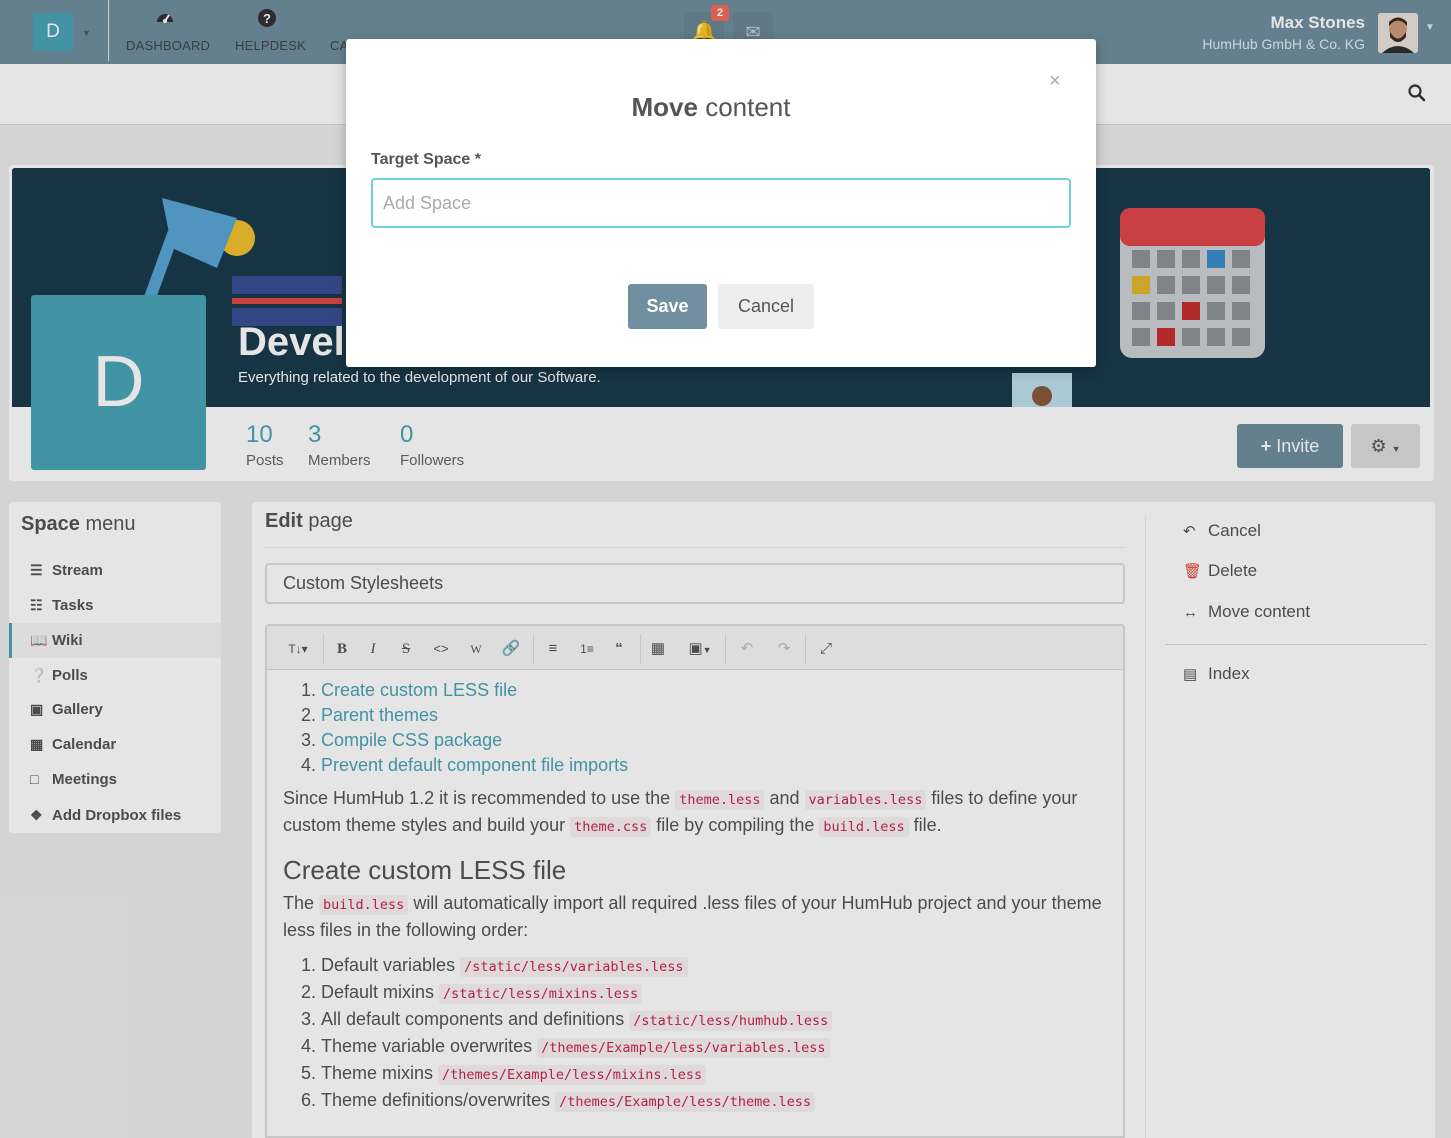 The height and width of the screenshot is (1138, 1451). I want to click on target-space-label: Target Space *, so click(426, 159).